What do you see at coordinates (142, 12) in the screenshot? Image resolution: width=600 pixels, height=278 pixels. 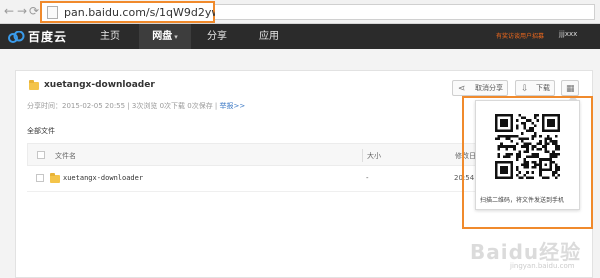 I see `url-text: pan.baidu.com/s/1qW9d2yw` at bounding box center [142, 12].